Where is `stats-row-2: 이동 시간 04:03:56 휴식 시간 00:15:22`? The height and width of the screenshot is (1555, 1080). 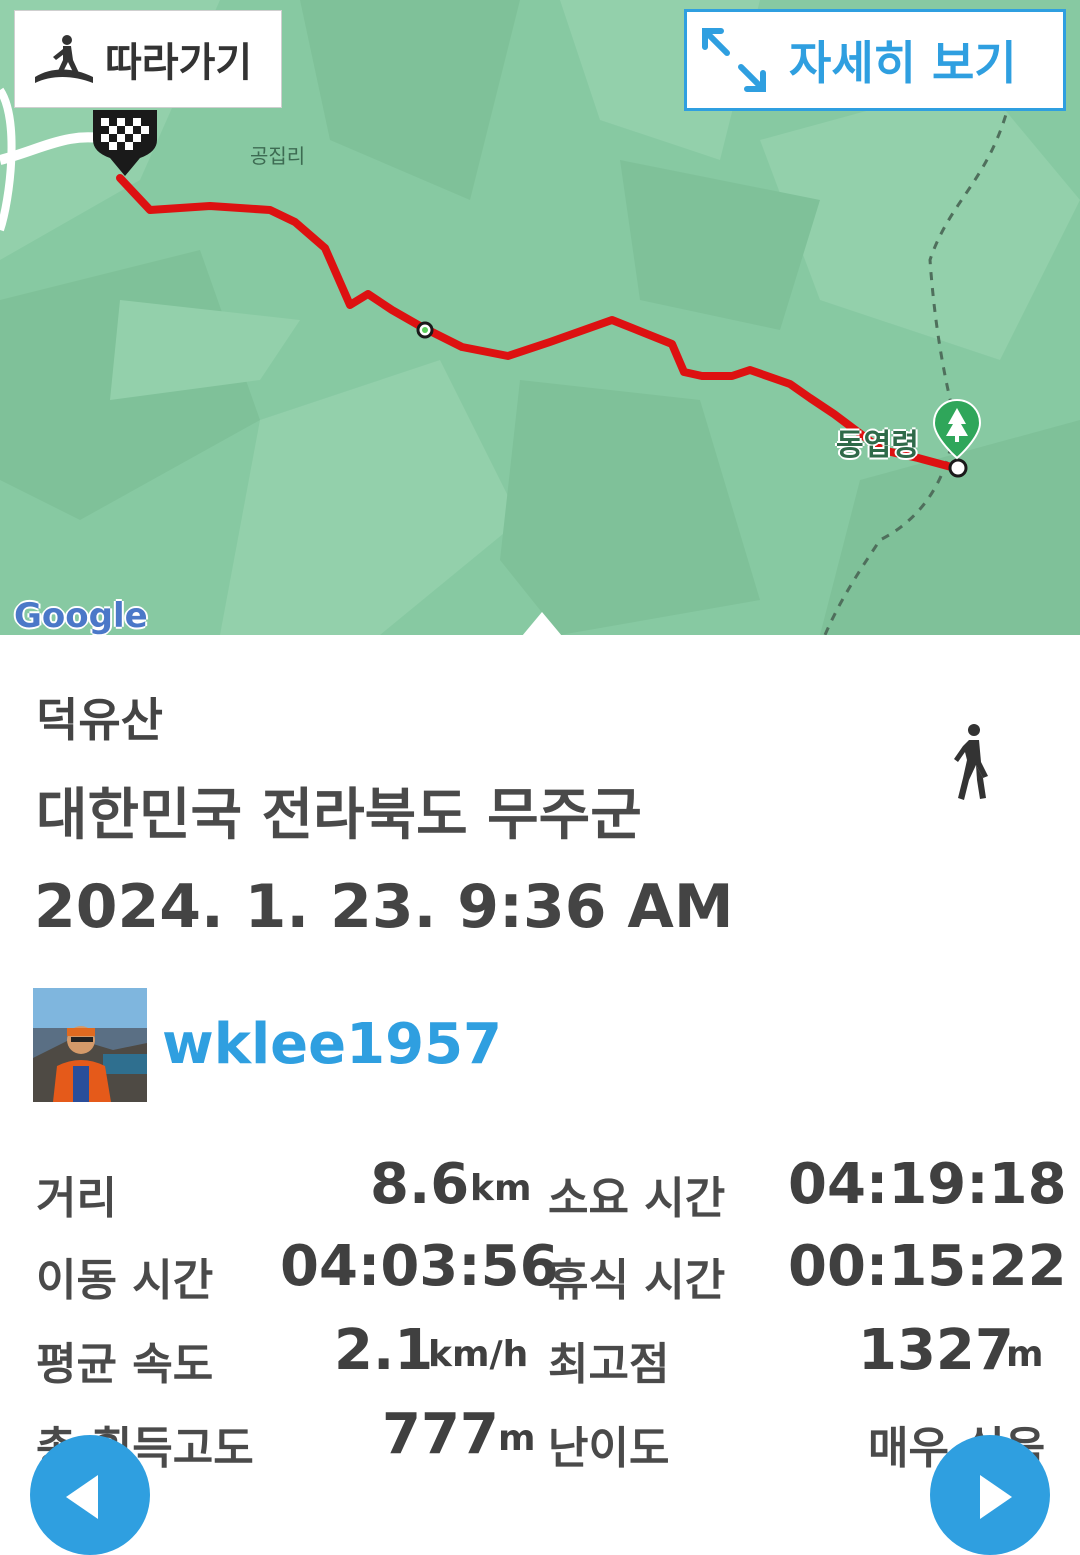 stats-row-2: 이동 시간 04:03:56 휴식 시간 00:15:22 is located at coordinates (540, 1270).